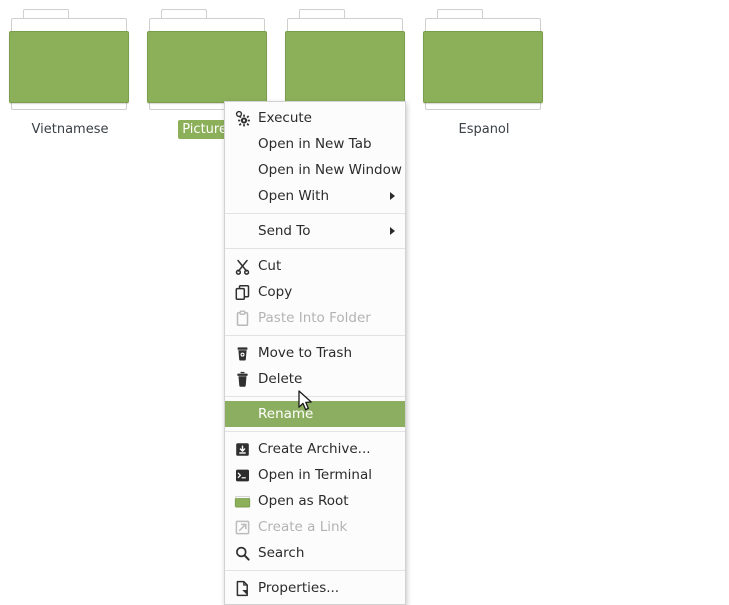 The height and width of the screenshot is (605, 729). I want to click on menu-item-open-with: Open With, so click(315, 196).